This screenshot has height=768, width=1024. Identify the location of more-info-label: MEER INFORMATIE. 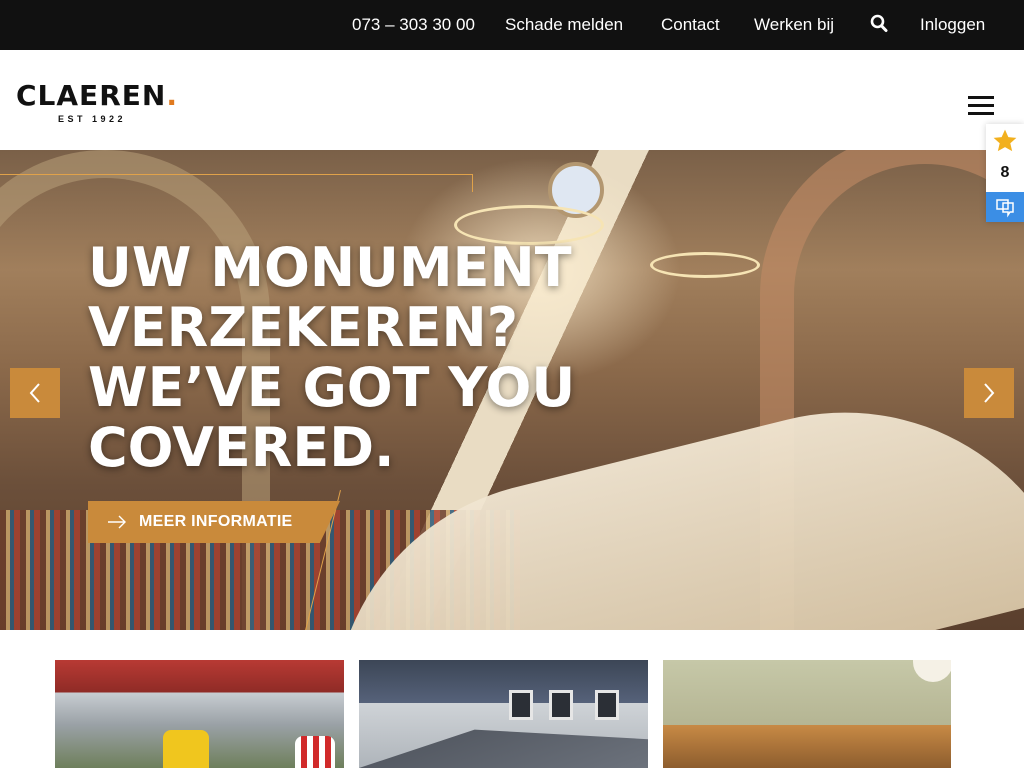
(216, 521).